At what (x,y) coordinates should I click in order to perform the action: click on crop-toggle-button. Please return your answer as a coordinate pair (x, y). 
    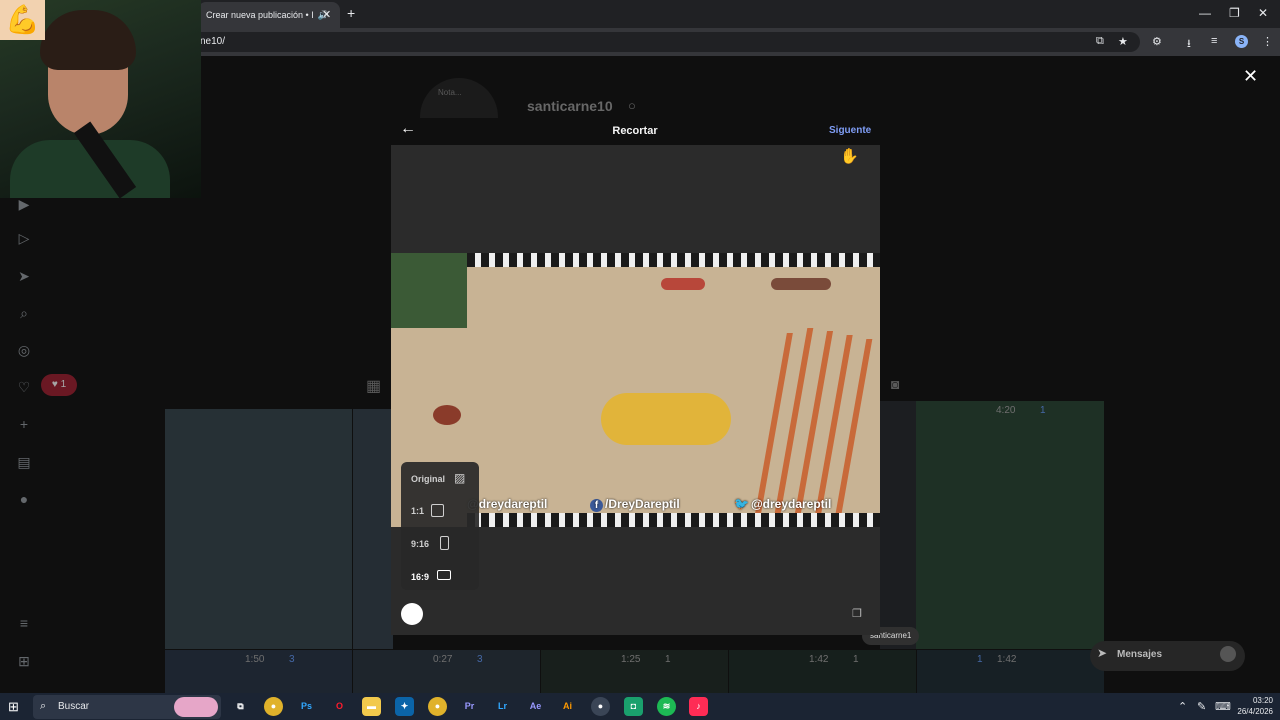
    Looking at the image, I should click on (412, 614).